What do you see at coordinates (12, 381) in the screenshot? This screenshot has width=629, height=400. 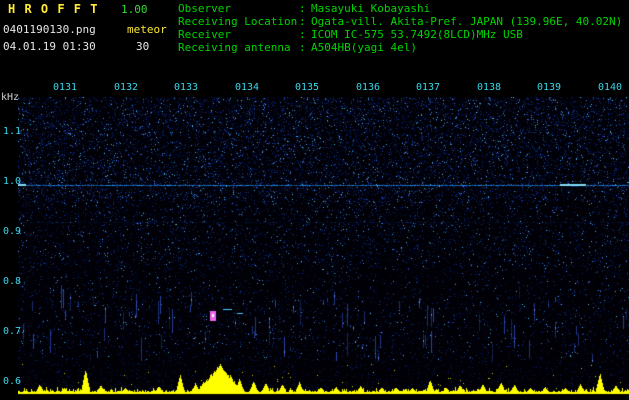 I see `freq-tick: 0.6` at bounding box center [12, 381].